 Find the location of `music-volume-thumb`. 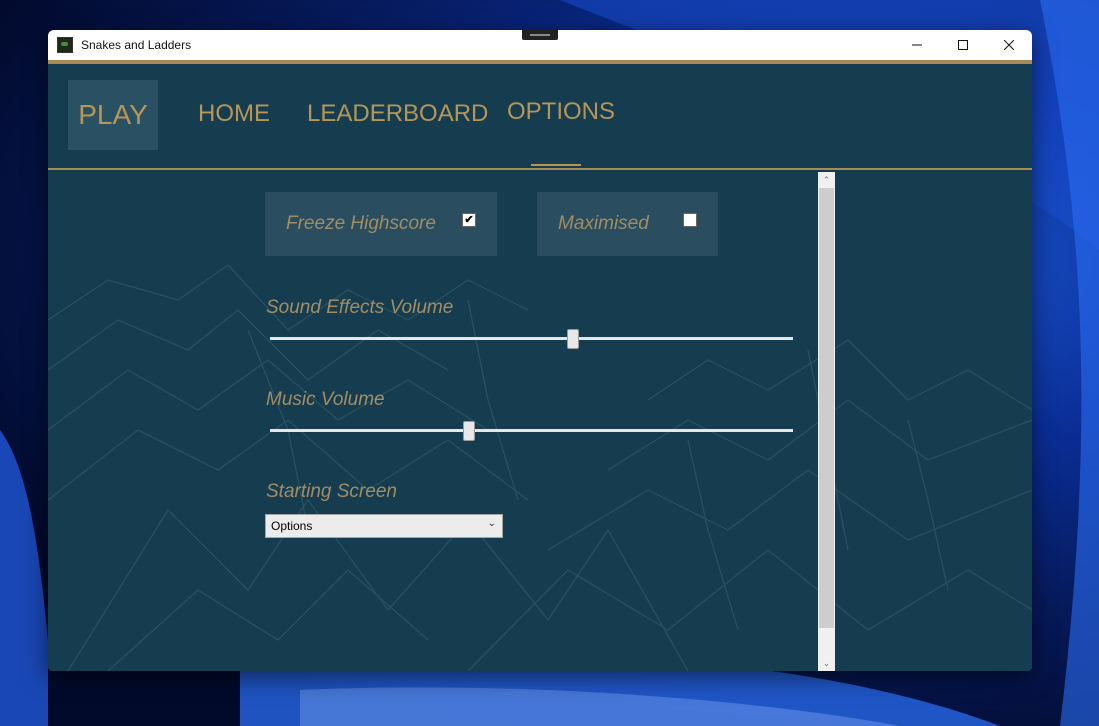

music-volume-thumb is located at coordinates (469, 431).